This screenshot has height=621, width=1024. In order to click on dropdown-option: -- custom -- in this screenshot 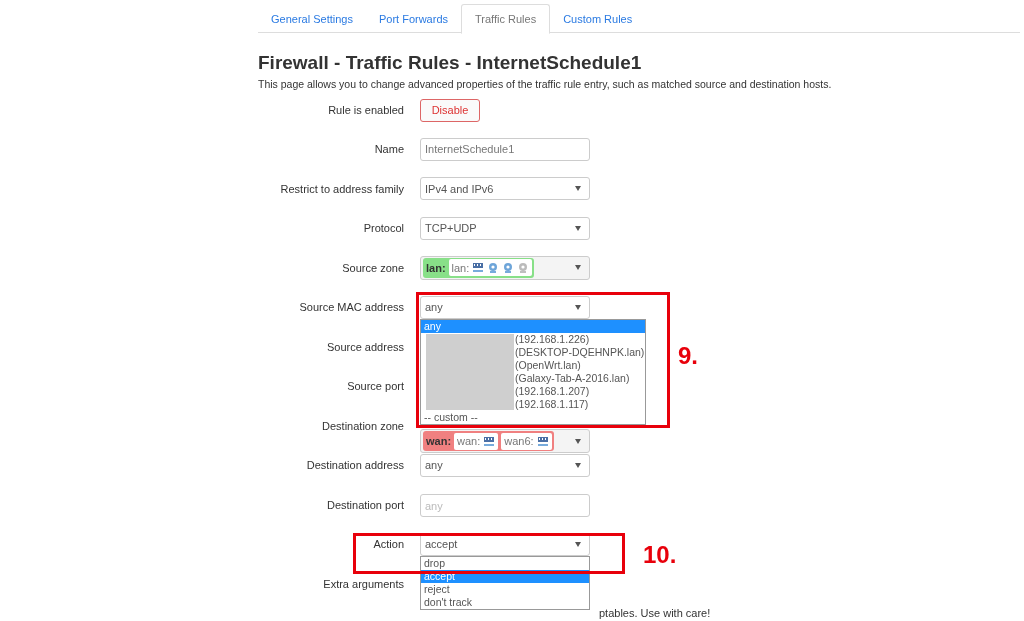, I will do `click(533, 417)`.